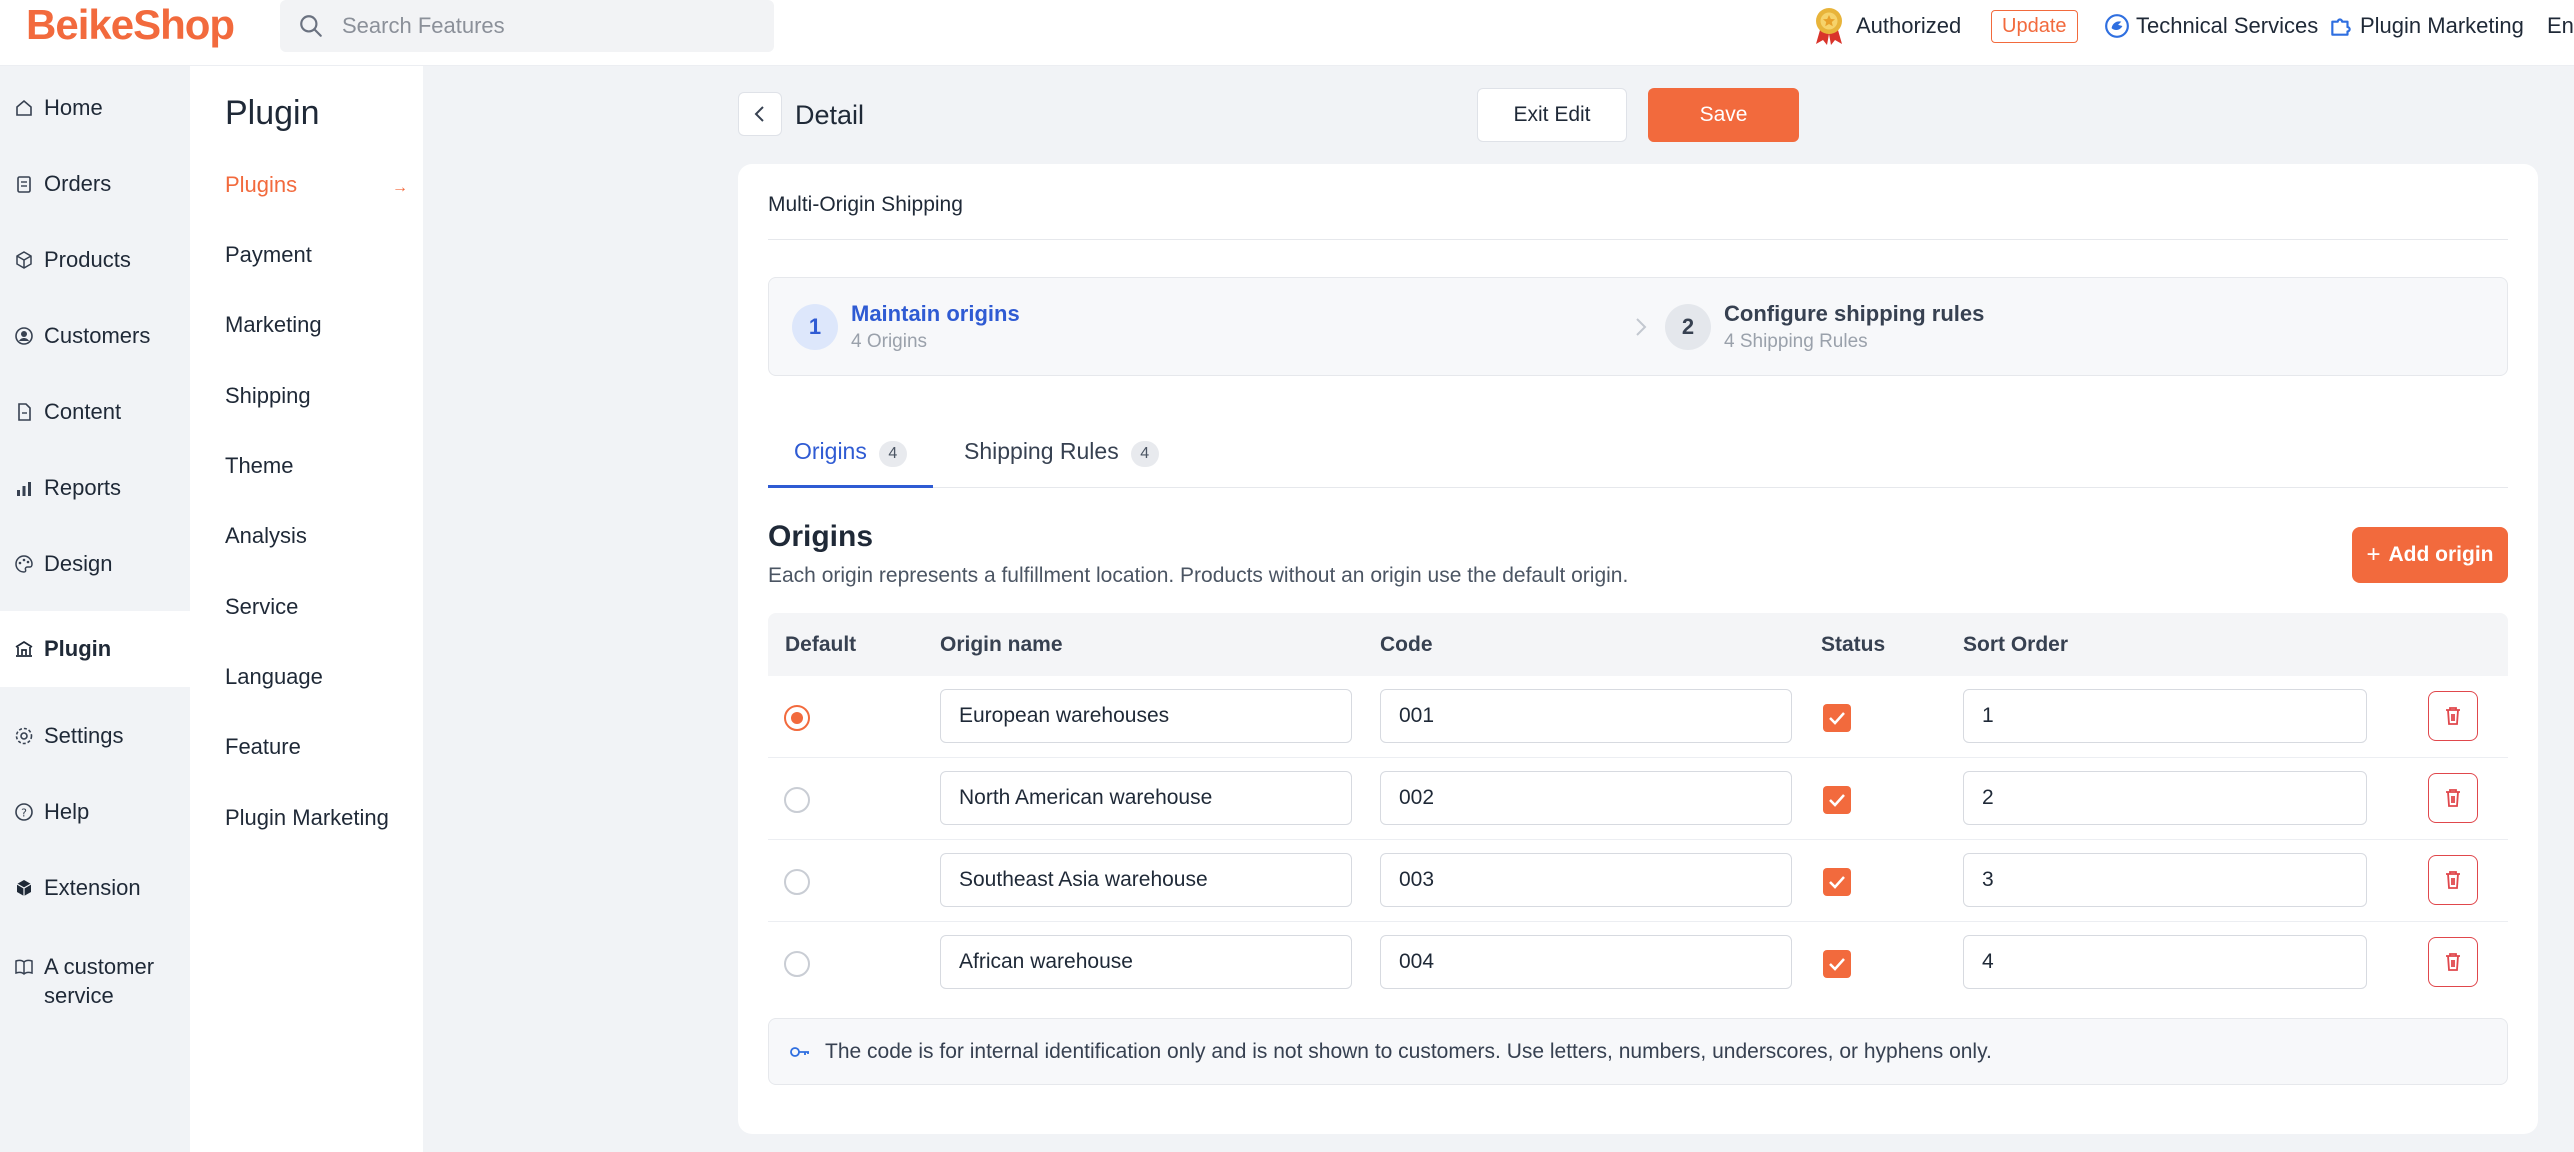 The image size is (2574, 1152). I want to click on table-row: Southeast Asia warehouse 003 3, so click(1638, 881).